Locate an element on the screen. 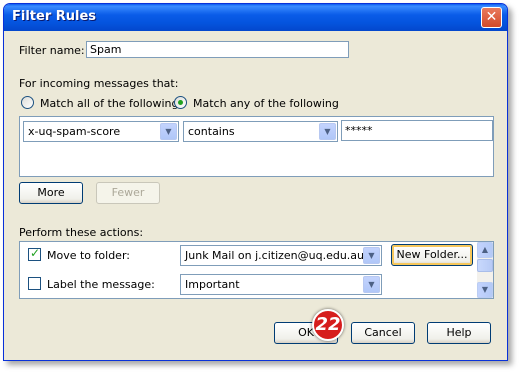  close-icon: ✕ is located at coordinates (491, 17).